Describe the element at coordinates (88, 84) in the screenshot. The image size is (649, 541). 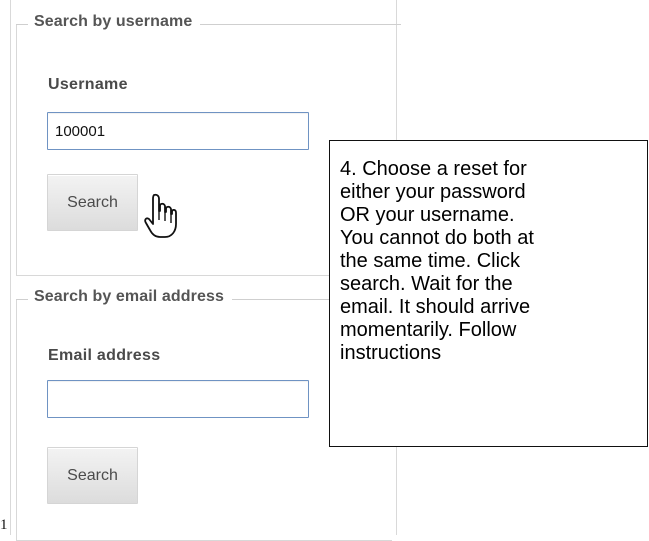
I see `username-label: Username` at that location.